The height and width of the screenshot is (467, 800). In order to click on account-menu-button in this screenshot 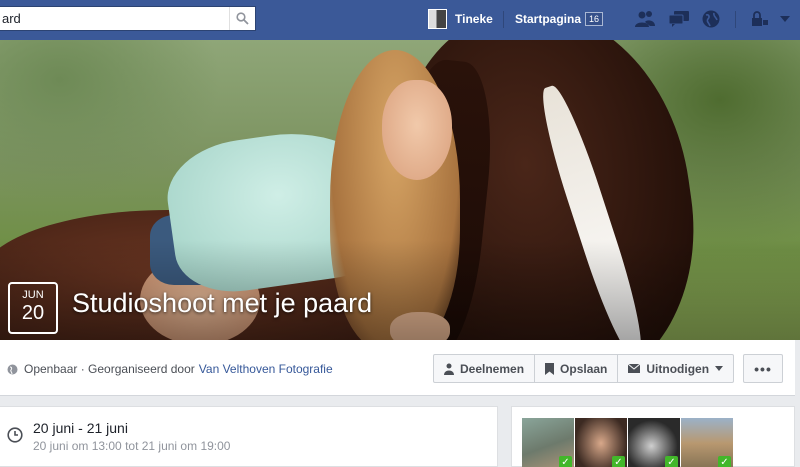, I will do `click(785, 19)`.